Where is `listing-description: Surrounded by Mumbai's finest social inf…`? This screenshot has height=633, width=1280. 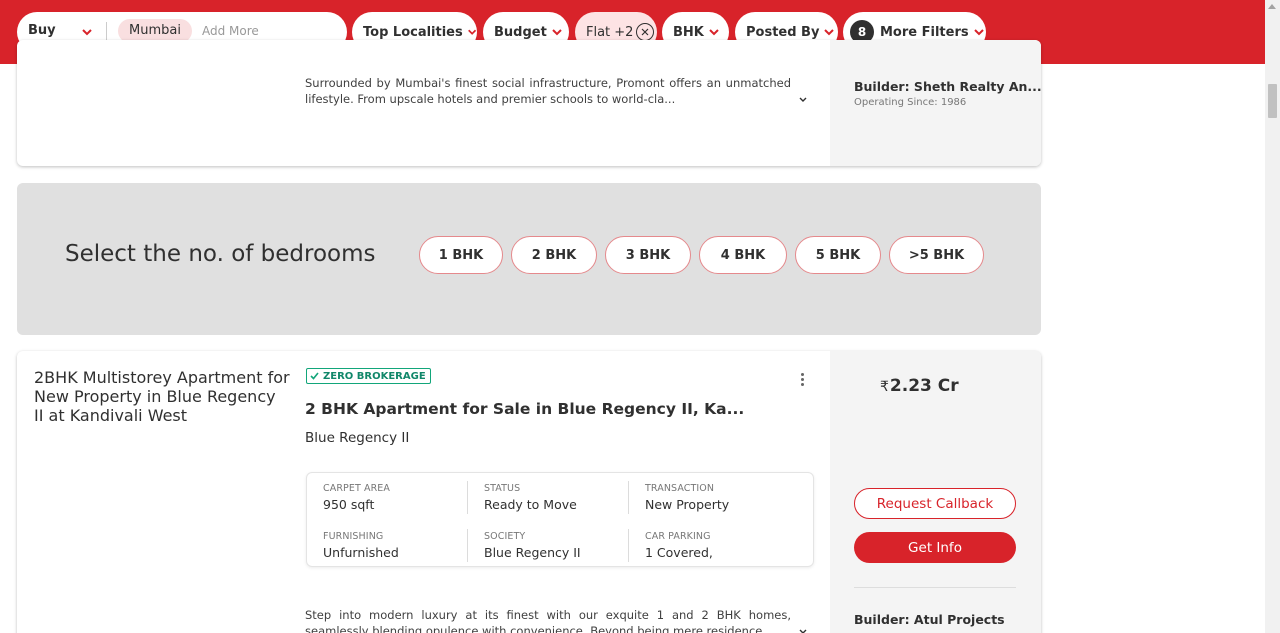 listing-description: Surrounded by Mumbai's finest social inf… is located at coordinates (548, 91).